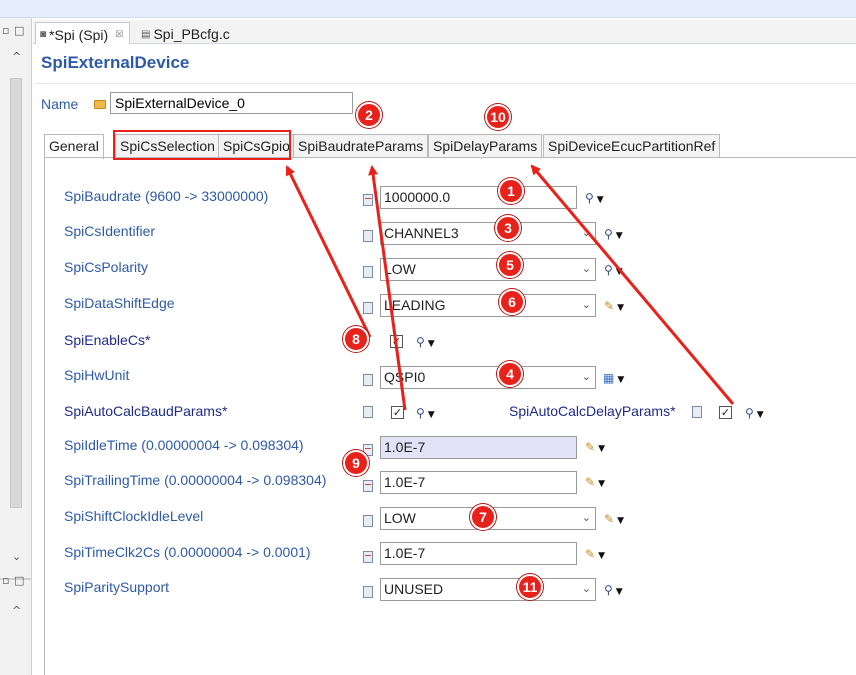 The height and width of the screenshot is (675, 856). Describe the element at coordinates (592, 411) in the screenshot. I see `auto-calc-delay-label: SpiAutoCalcDelayParams*` at that location.